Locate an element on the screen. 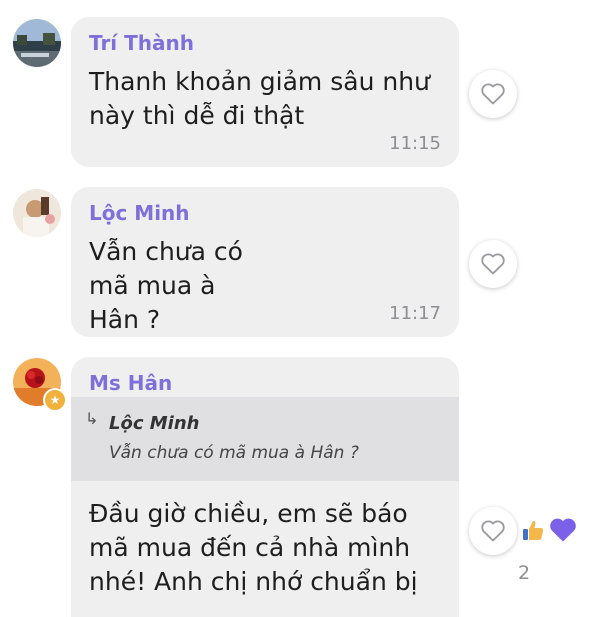 The width and height of the screenshot is (600, 617). star-badge-icon: ★ is located at coordinates (55, 400).